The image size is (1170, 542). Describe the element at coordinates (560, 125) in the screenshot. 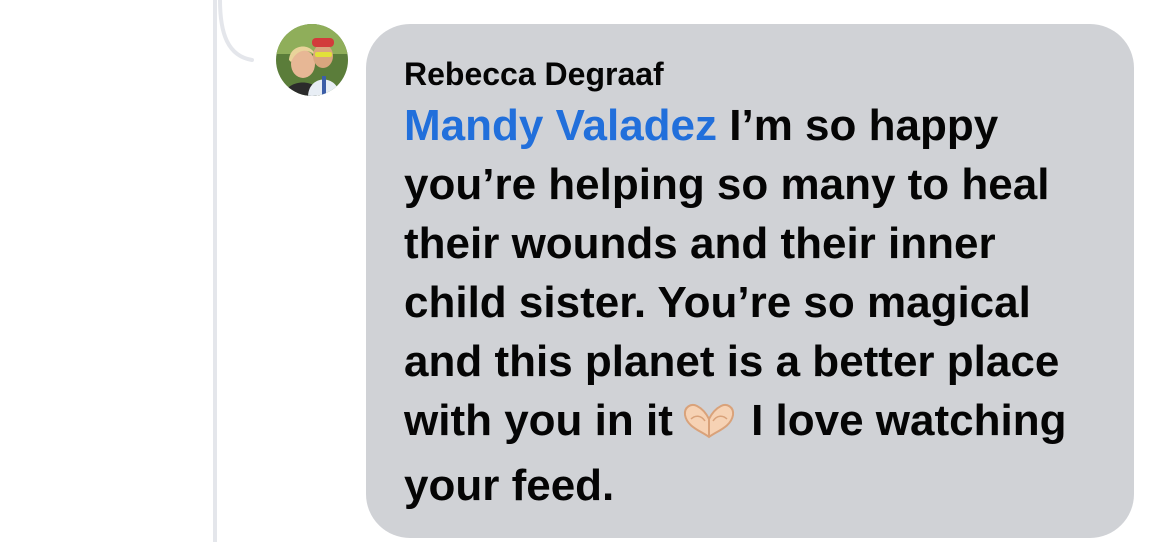

I see `mention-link: Mandy Valadez` at that location.